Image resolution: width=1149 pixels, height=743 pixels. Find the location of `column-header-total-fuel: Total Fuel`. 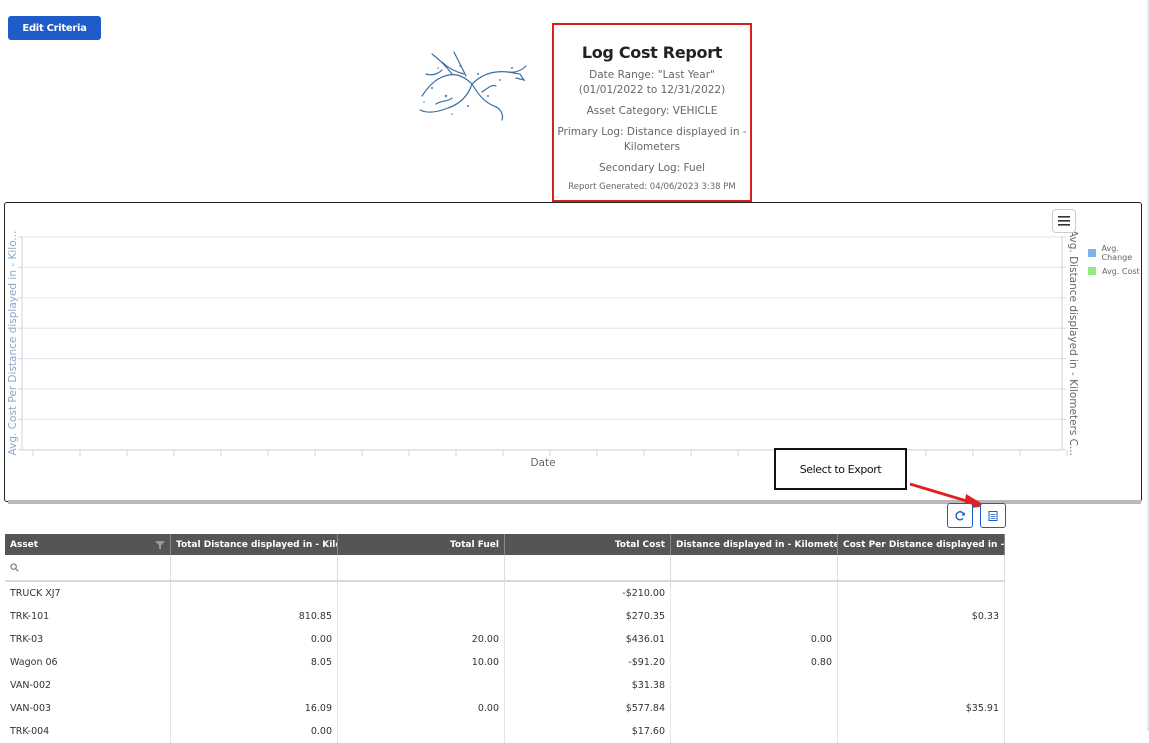

column-header-total-fuel: Total Fuel is located at coordinates (421, 544).